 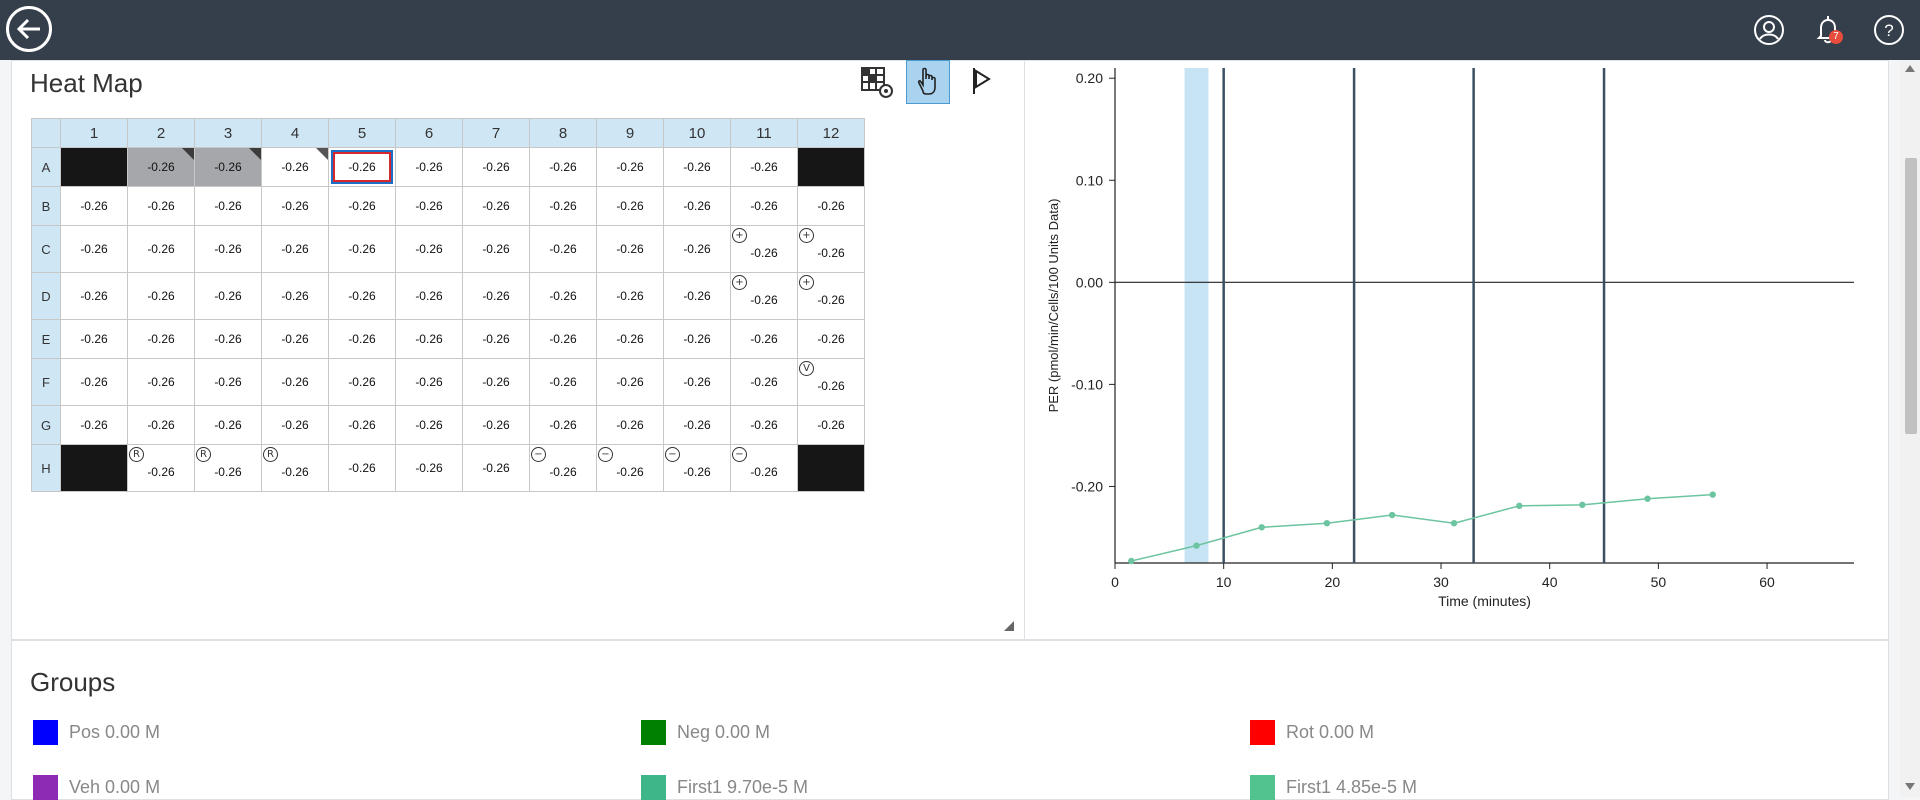 I want to click on well-cell: V -0.26, so click(x=831, y=382).